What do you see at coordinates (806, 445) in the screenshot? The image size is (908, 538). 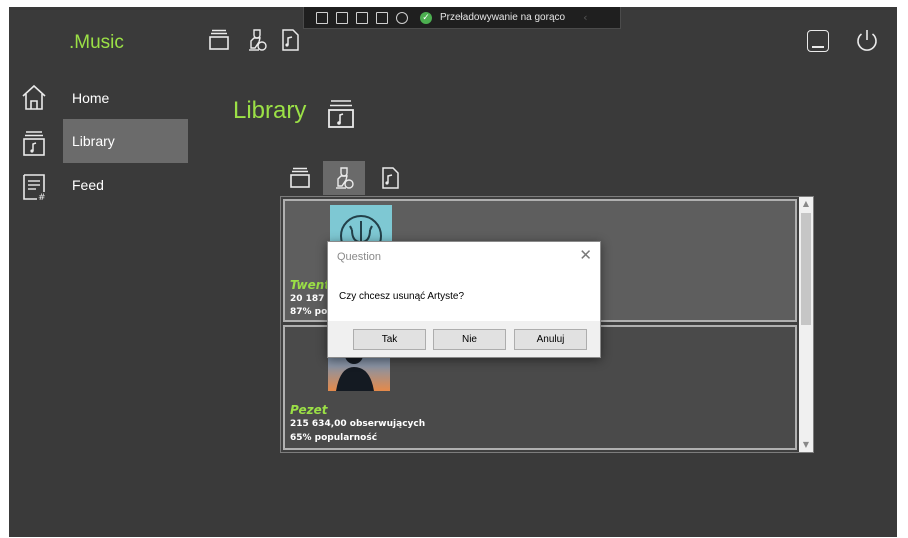 I see `scroll-down-icon: ▼` at bounding box center [806, 445].